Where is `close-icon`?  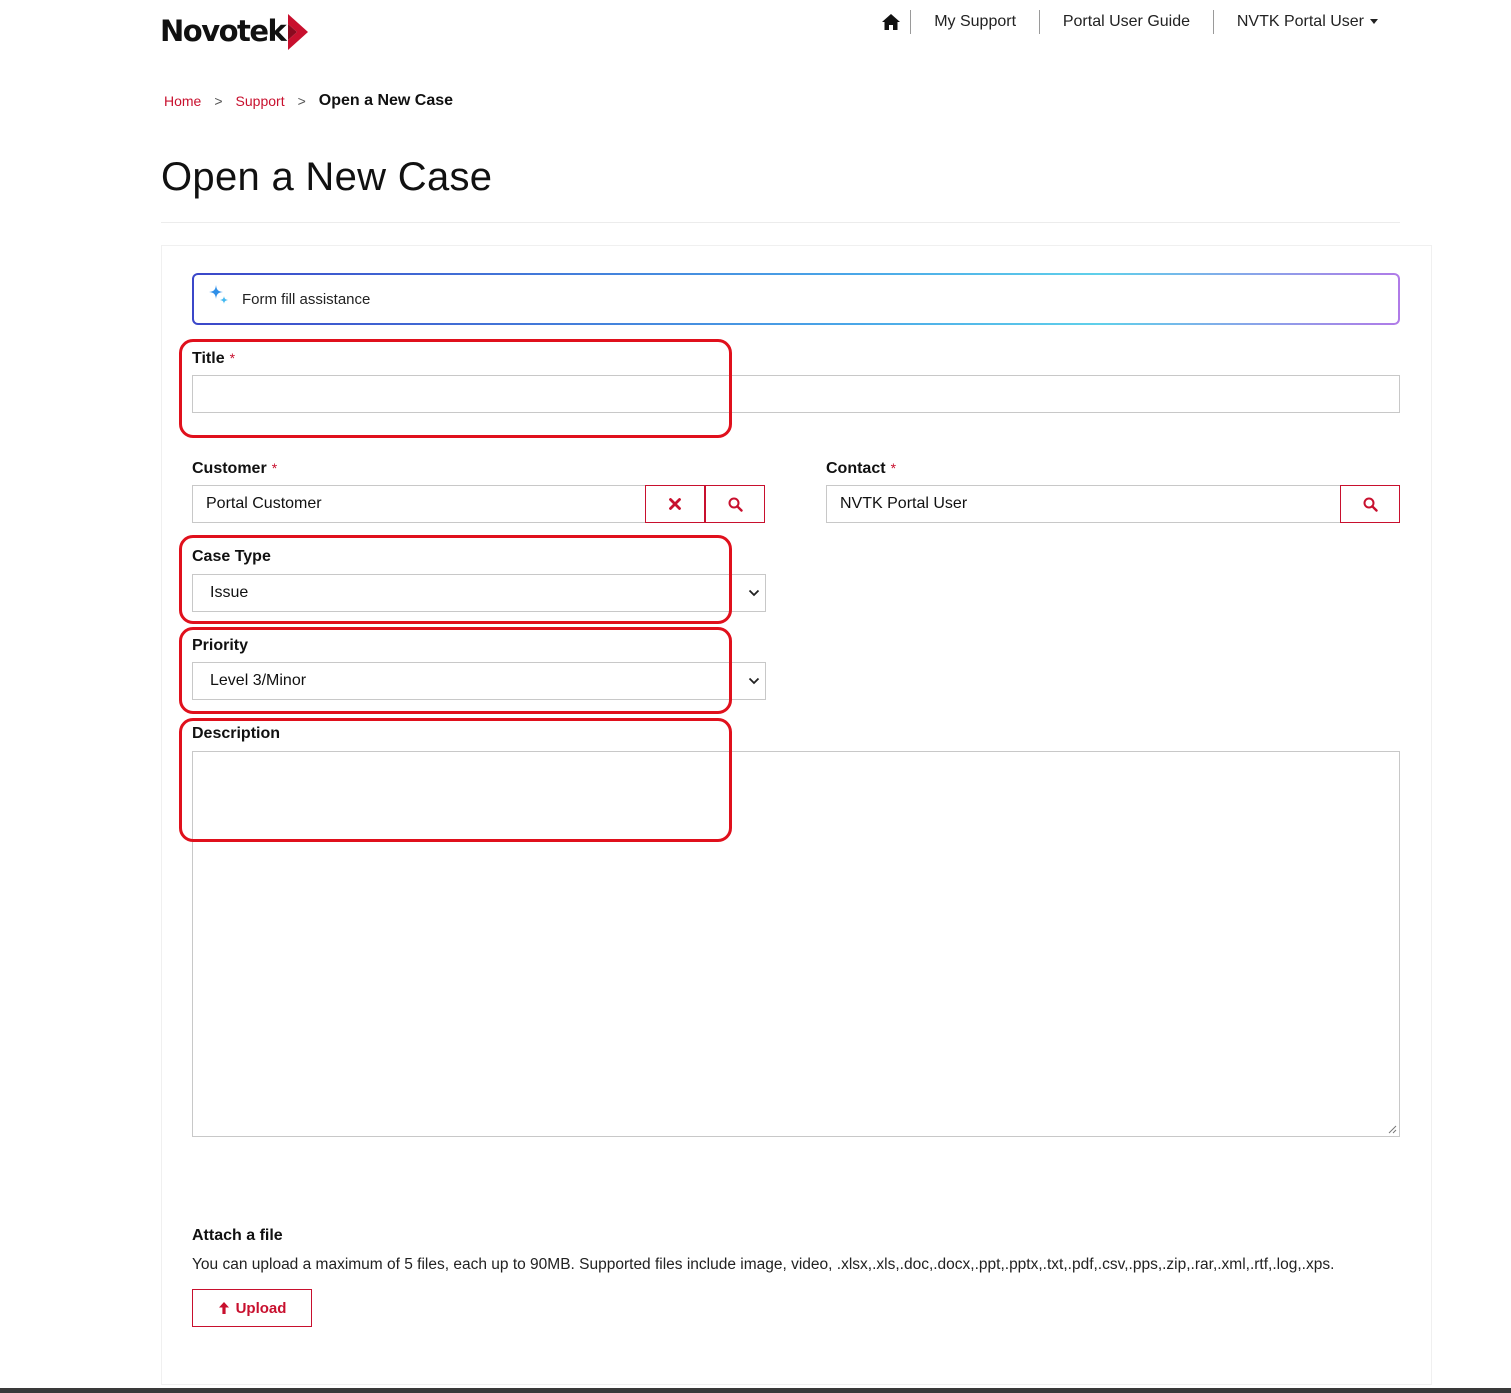
close-icon is located at coordinates (675, 504).